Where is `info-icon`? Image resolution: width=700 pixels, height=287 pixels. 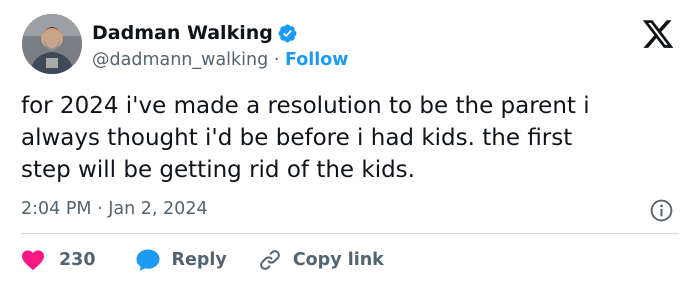
info-icon is located at coordinates (661, 210).